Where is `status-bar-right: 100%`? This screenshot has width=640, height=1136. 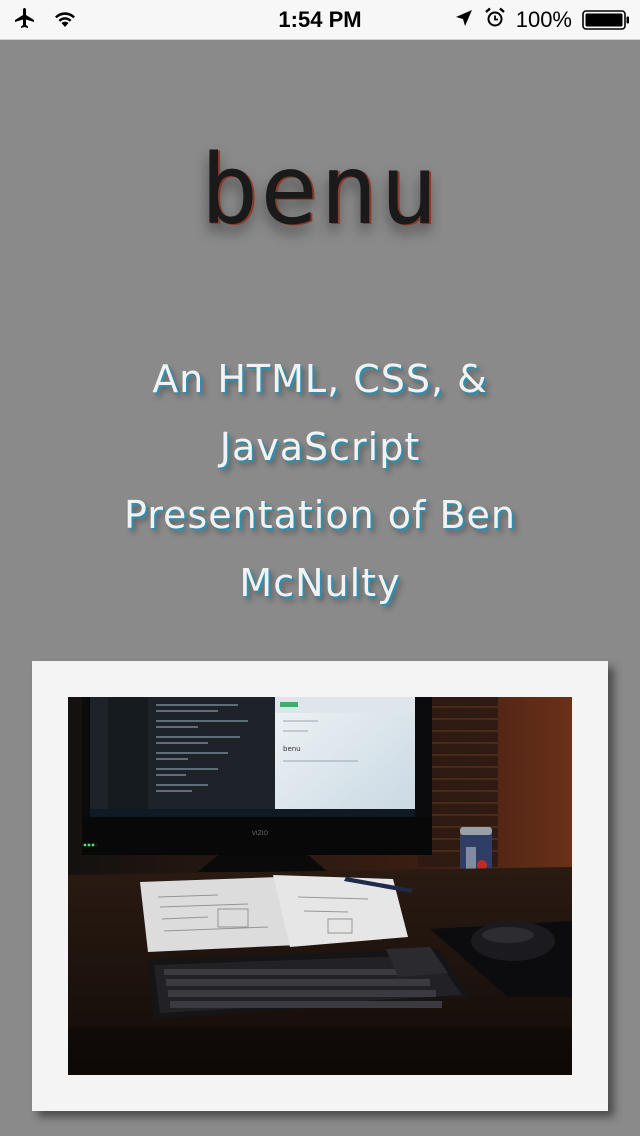
status-bar-right: 100% is located at coordinates (542, 20).